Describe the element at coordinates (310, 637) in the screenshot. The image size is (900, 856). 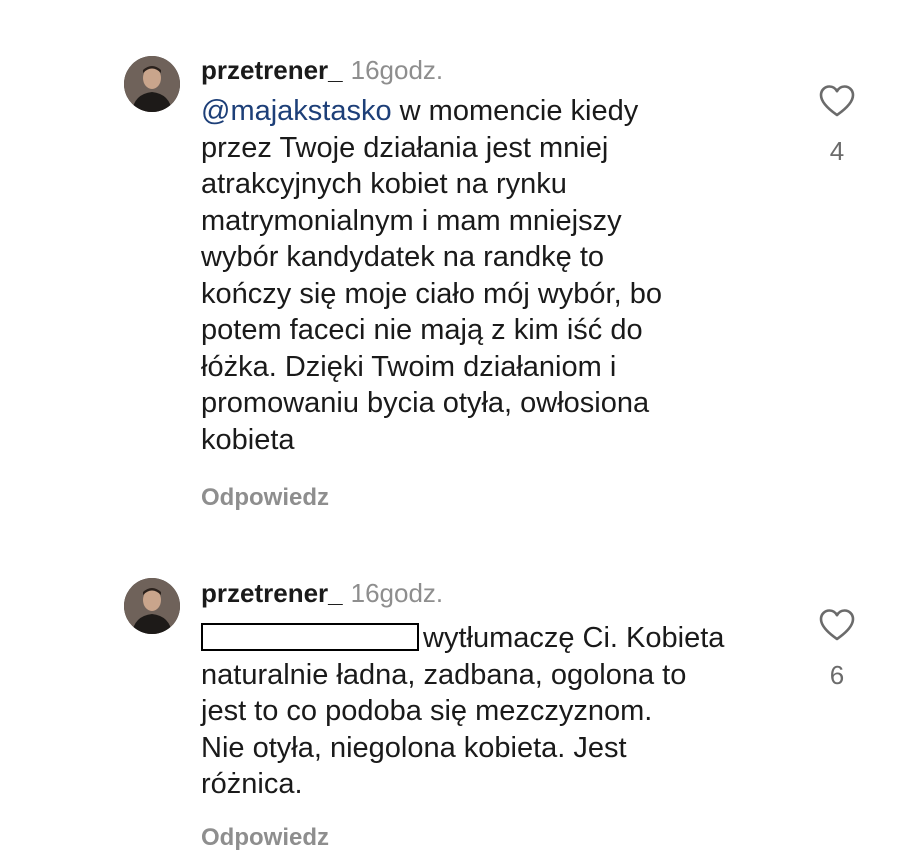
I see `redacted-mention` at that location.